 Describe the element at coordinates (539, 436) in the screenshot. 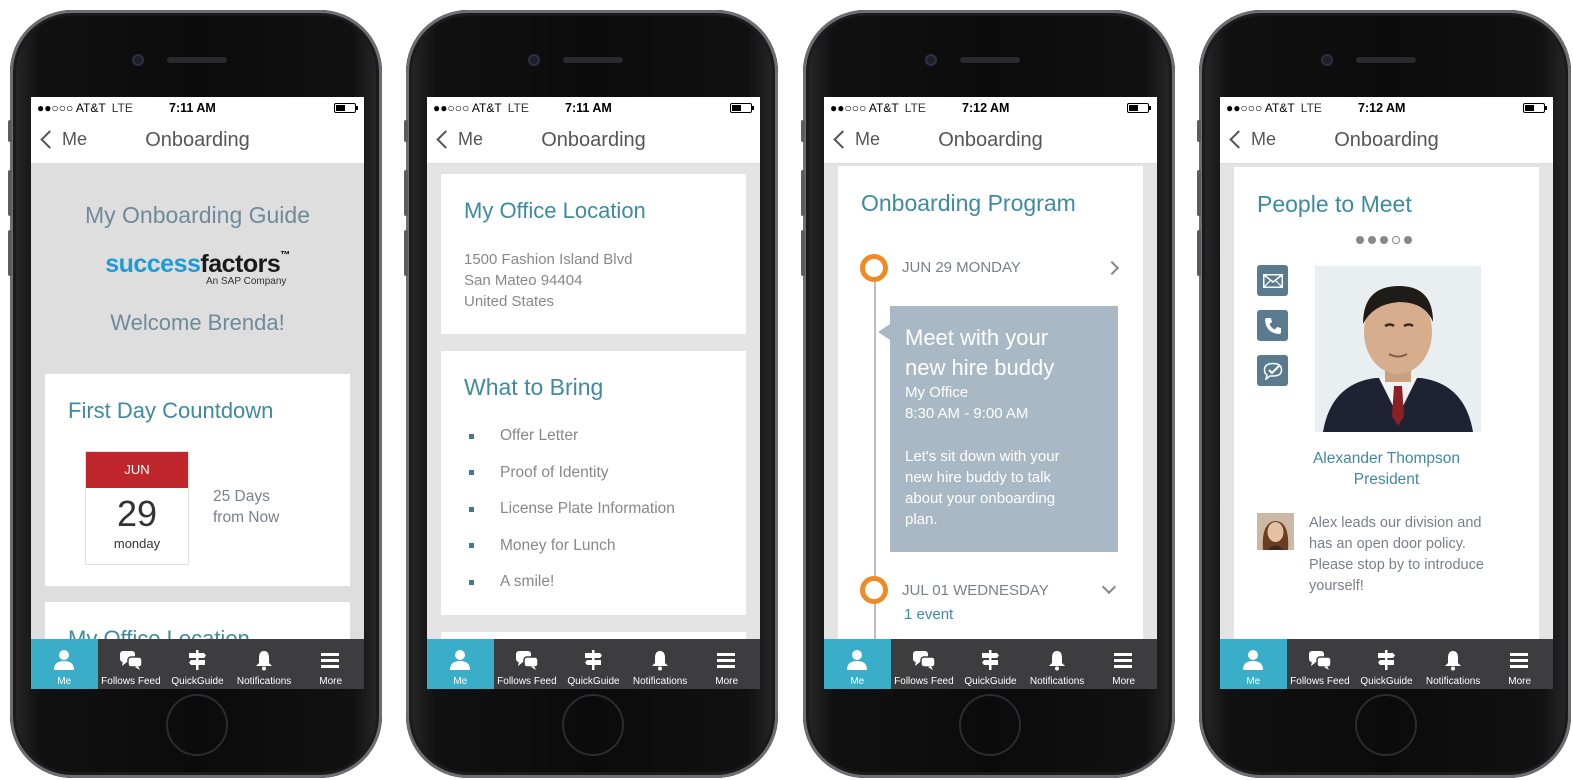

I see `list-item-label: Offer Letter` at that location.